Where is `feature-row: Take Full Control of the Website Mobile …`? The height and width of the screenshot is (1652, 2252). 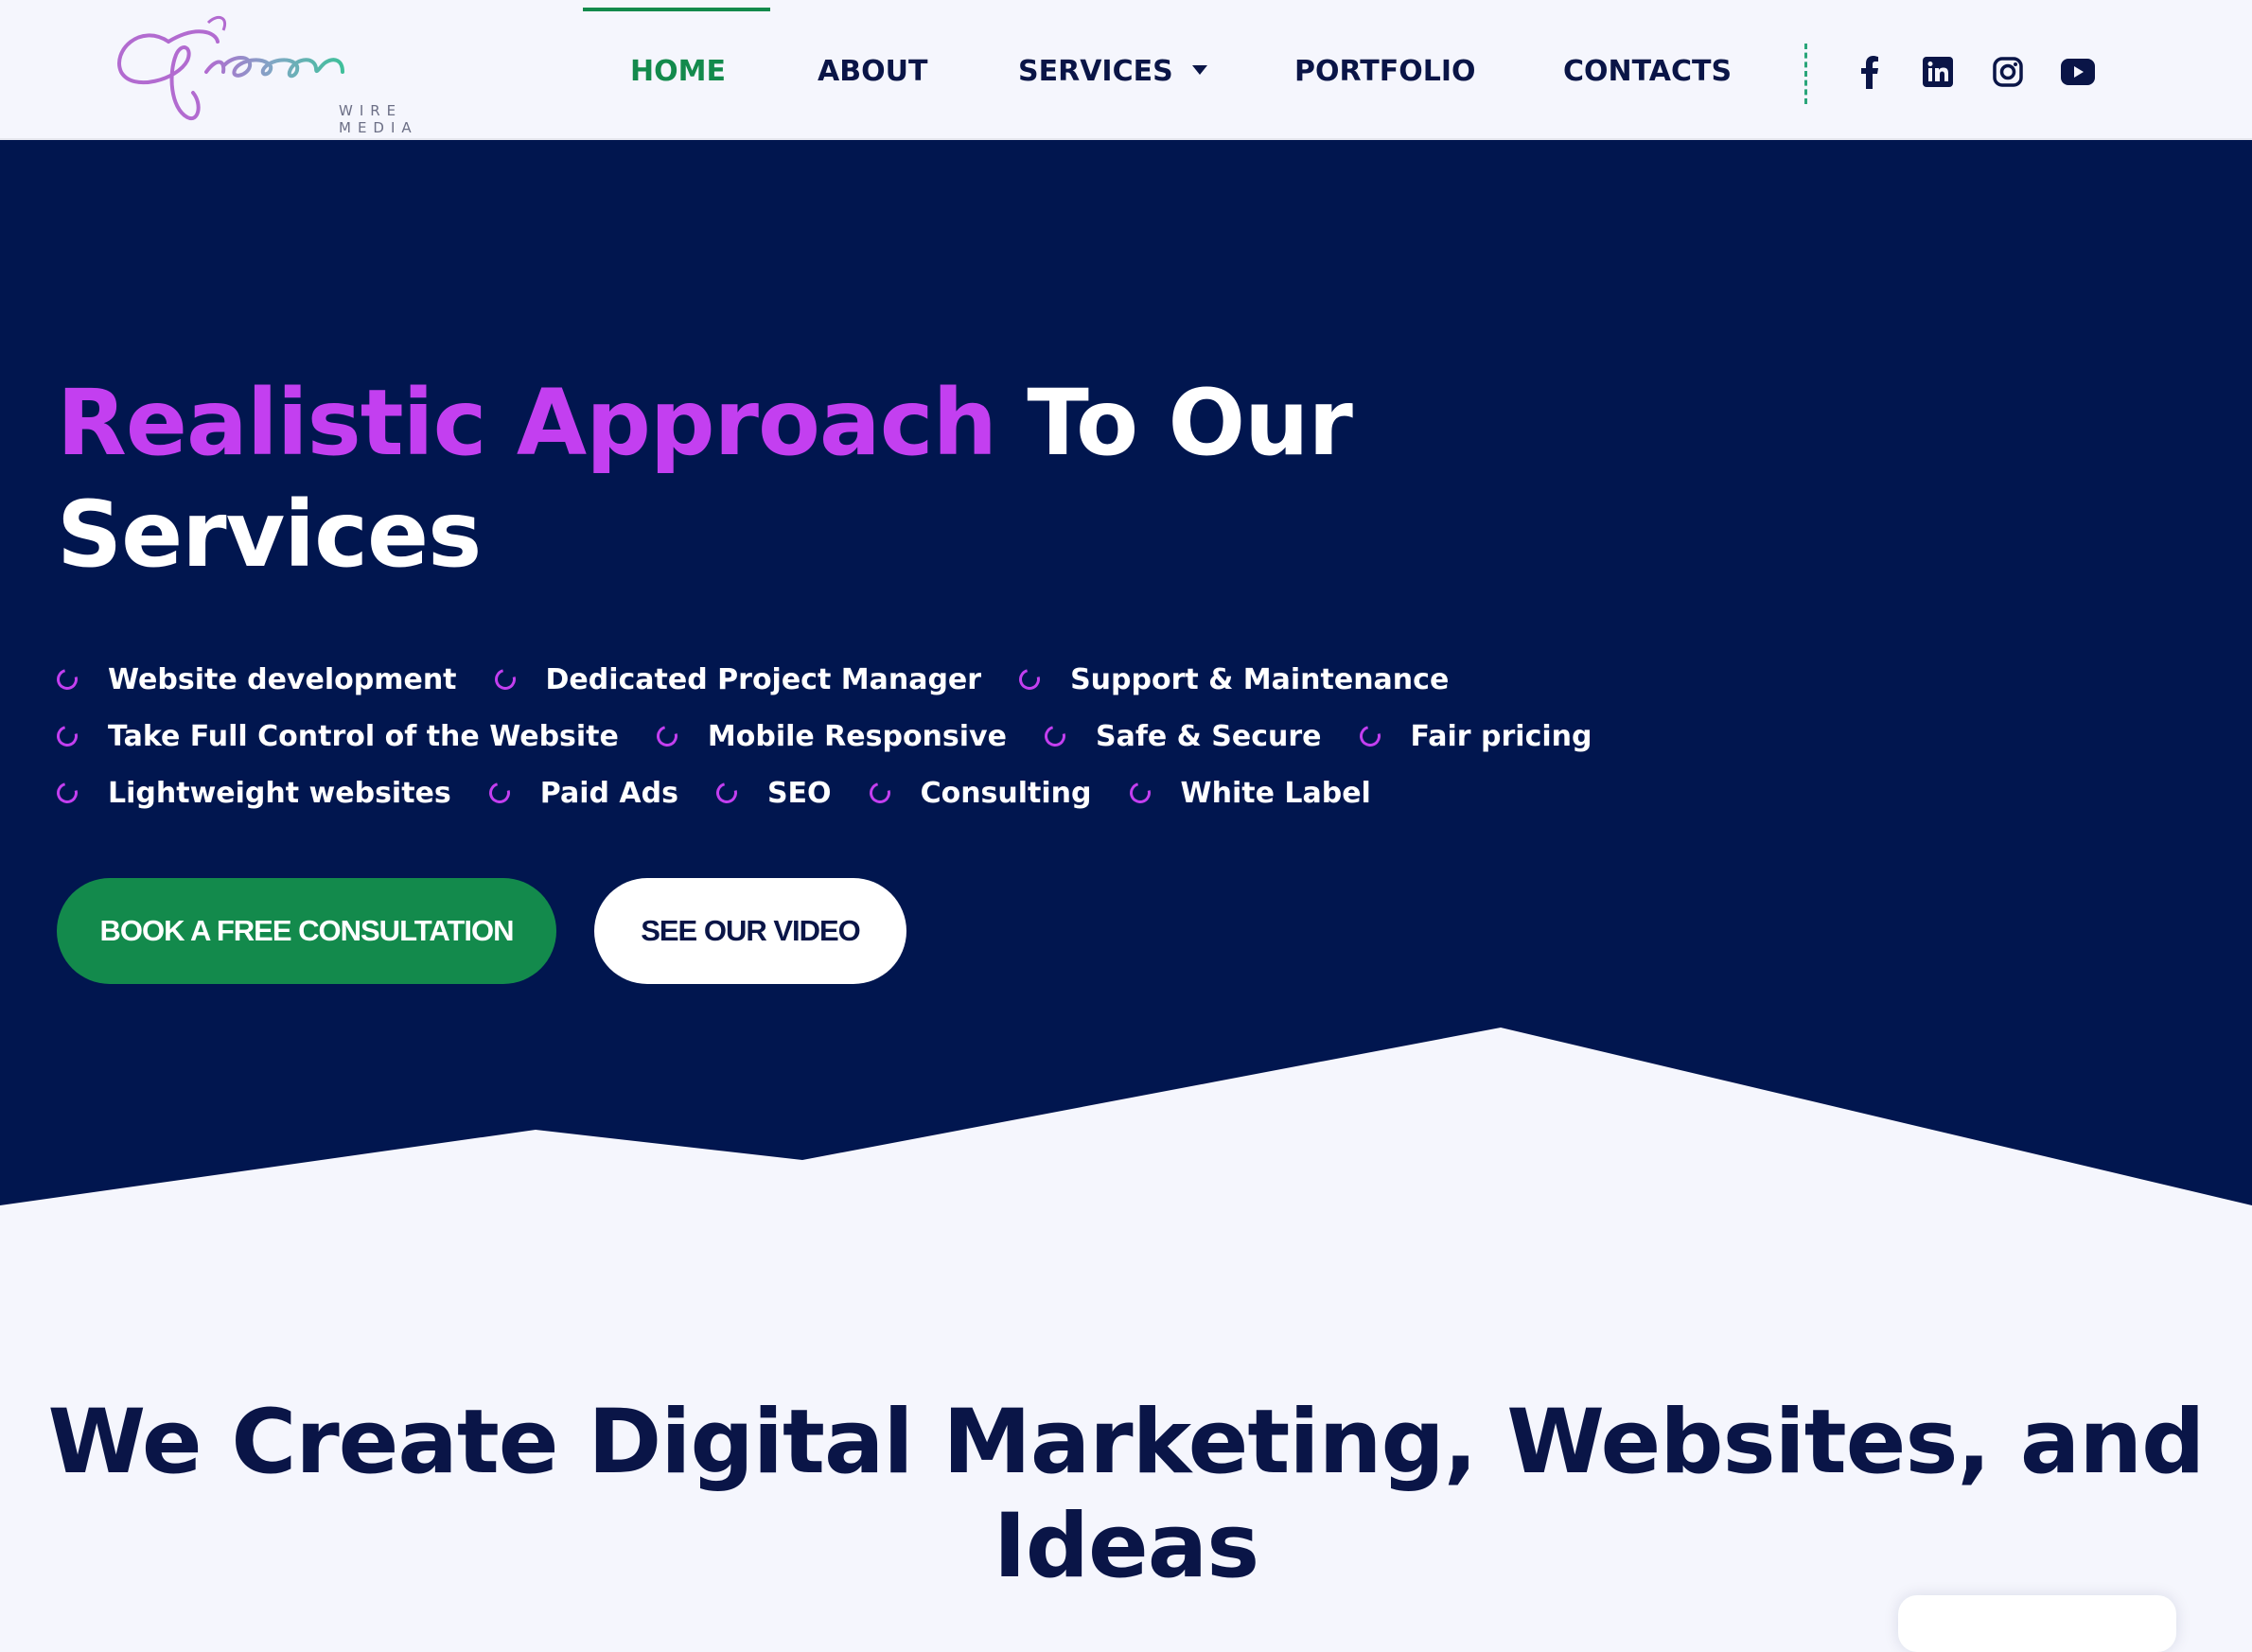
feature-row: Take Full Control of the Website Mobile … is located at coordinates (858, 736).